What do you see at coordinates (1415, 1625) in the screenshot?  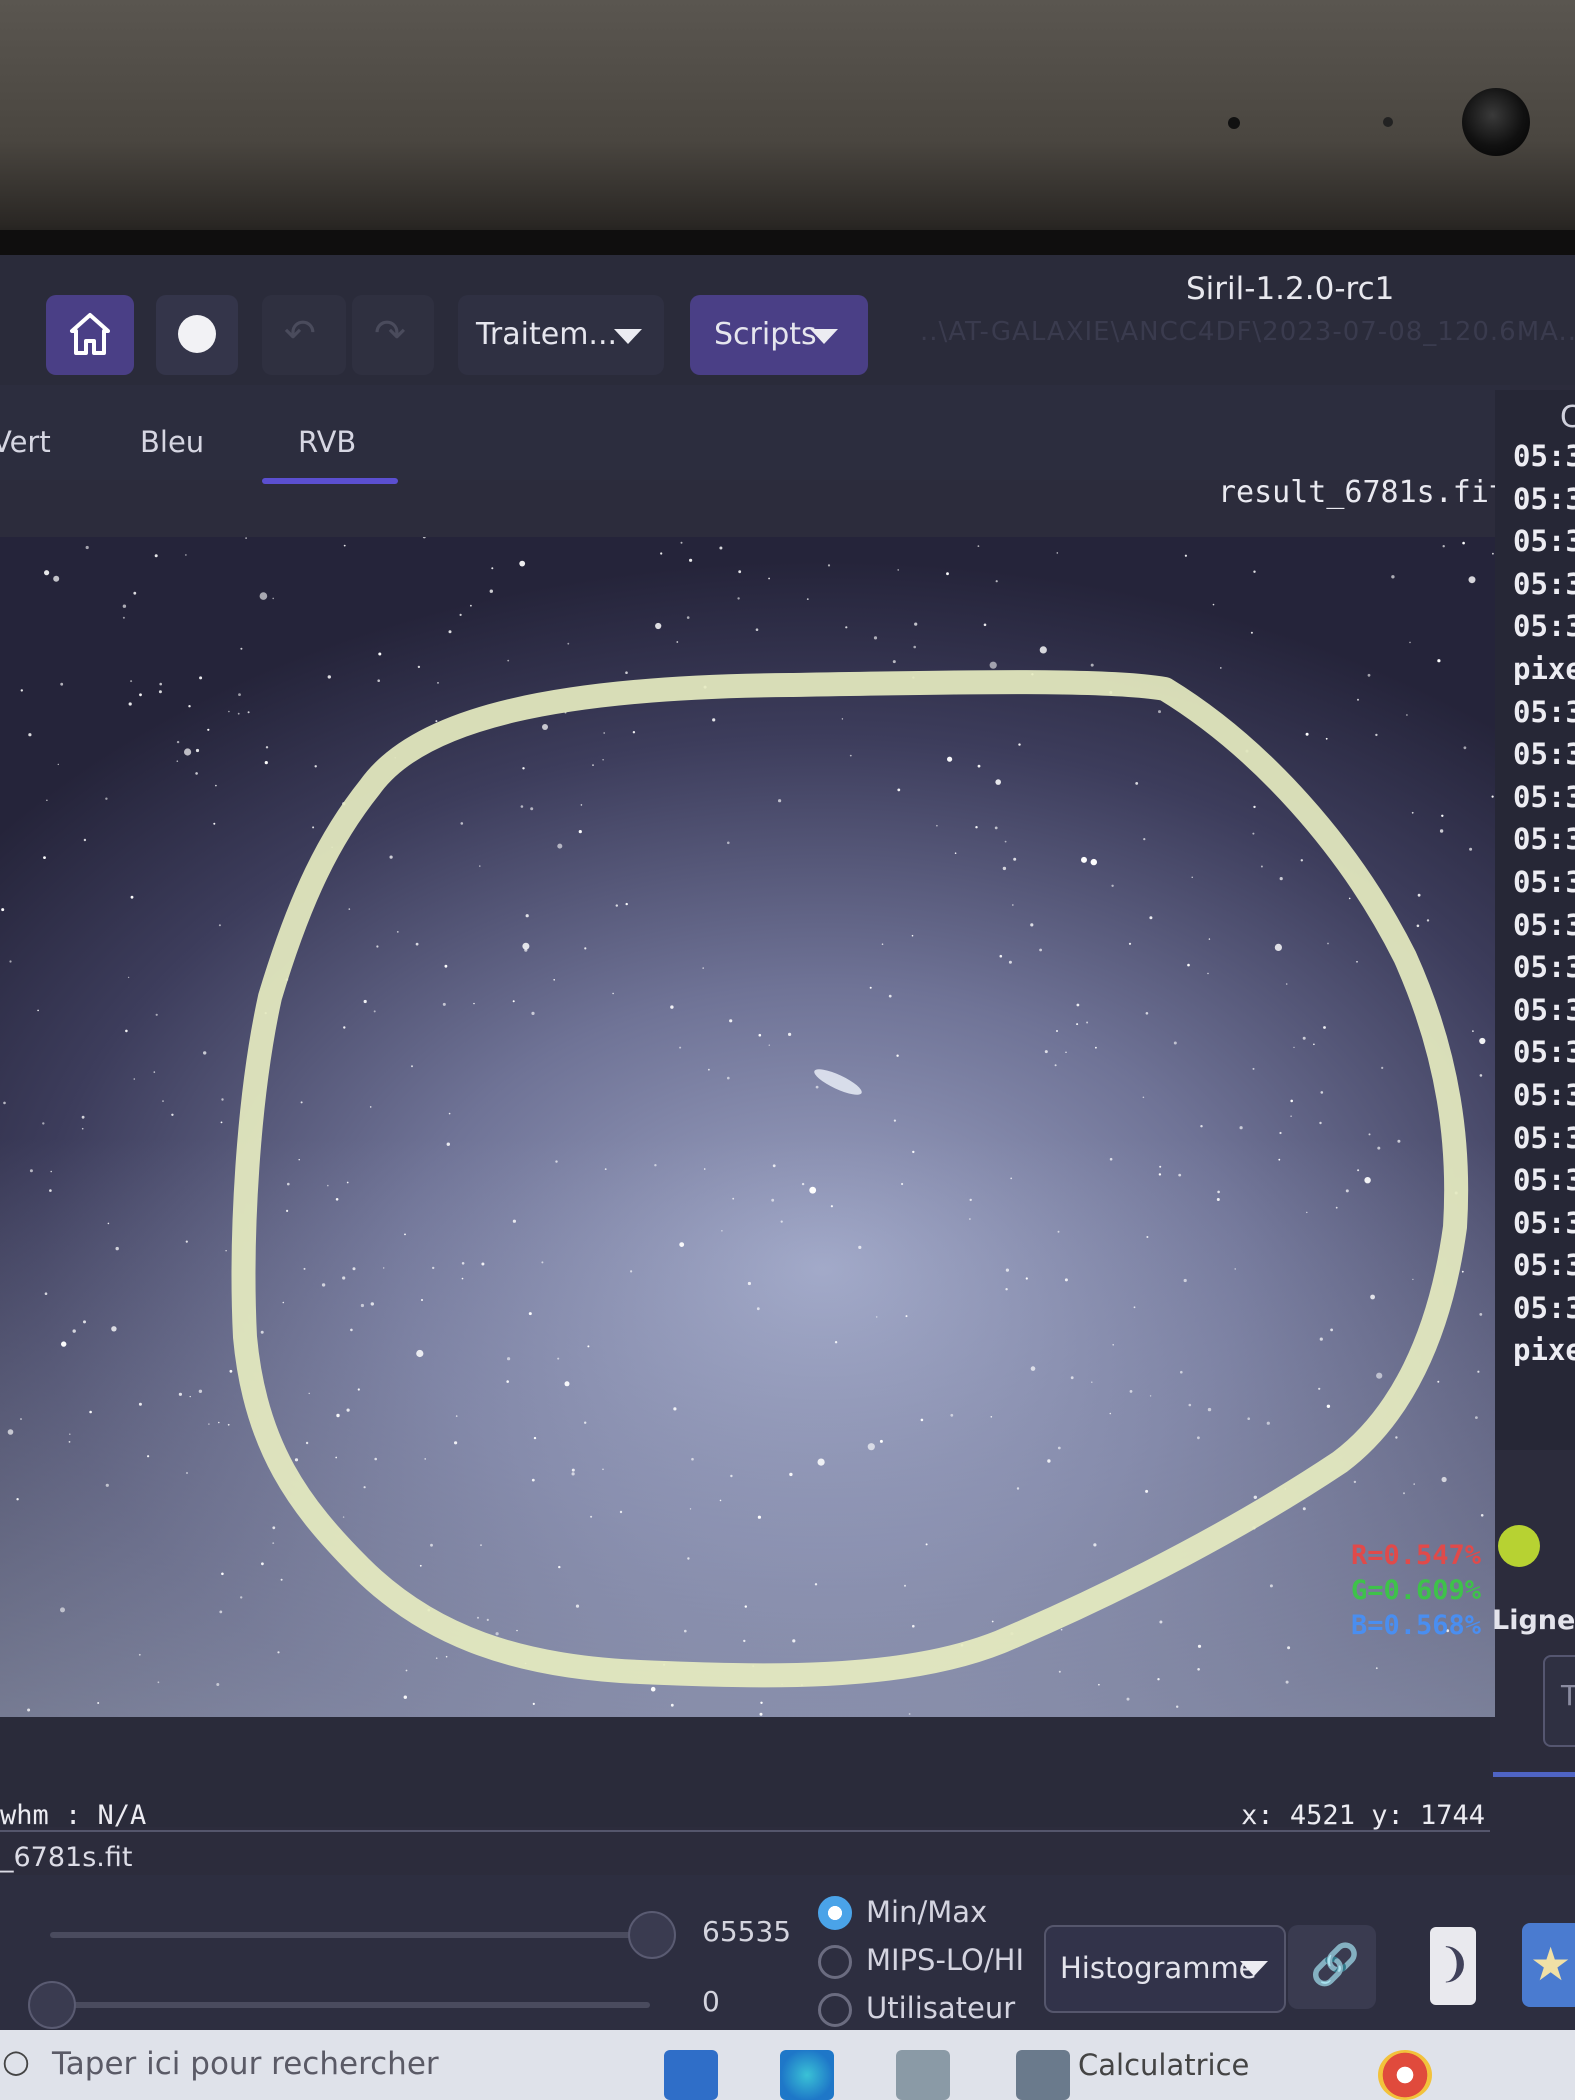 I see `rgb-readout-b: B=0.568%` at bounding box center [1415, 1625].